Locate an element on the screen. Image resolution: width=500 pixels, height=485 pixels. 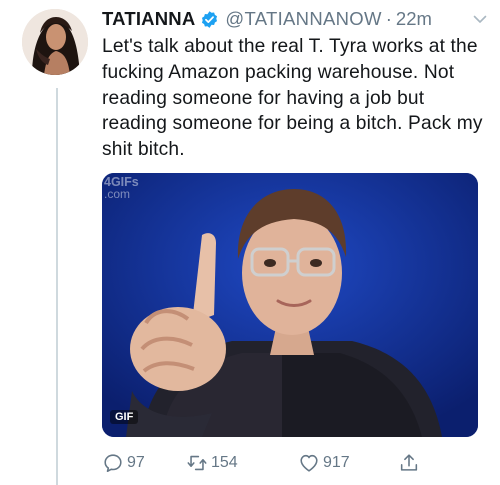
heart-icon is located at coordinates (309, 463).